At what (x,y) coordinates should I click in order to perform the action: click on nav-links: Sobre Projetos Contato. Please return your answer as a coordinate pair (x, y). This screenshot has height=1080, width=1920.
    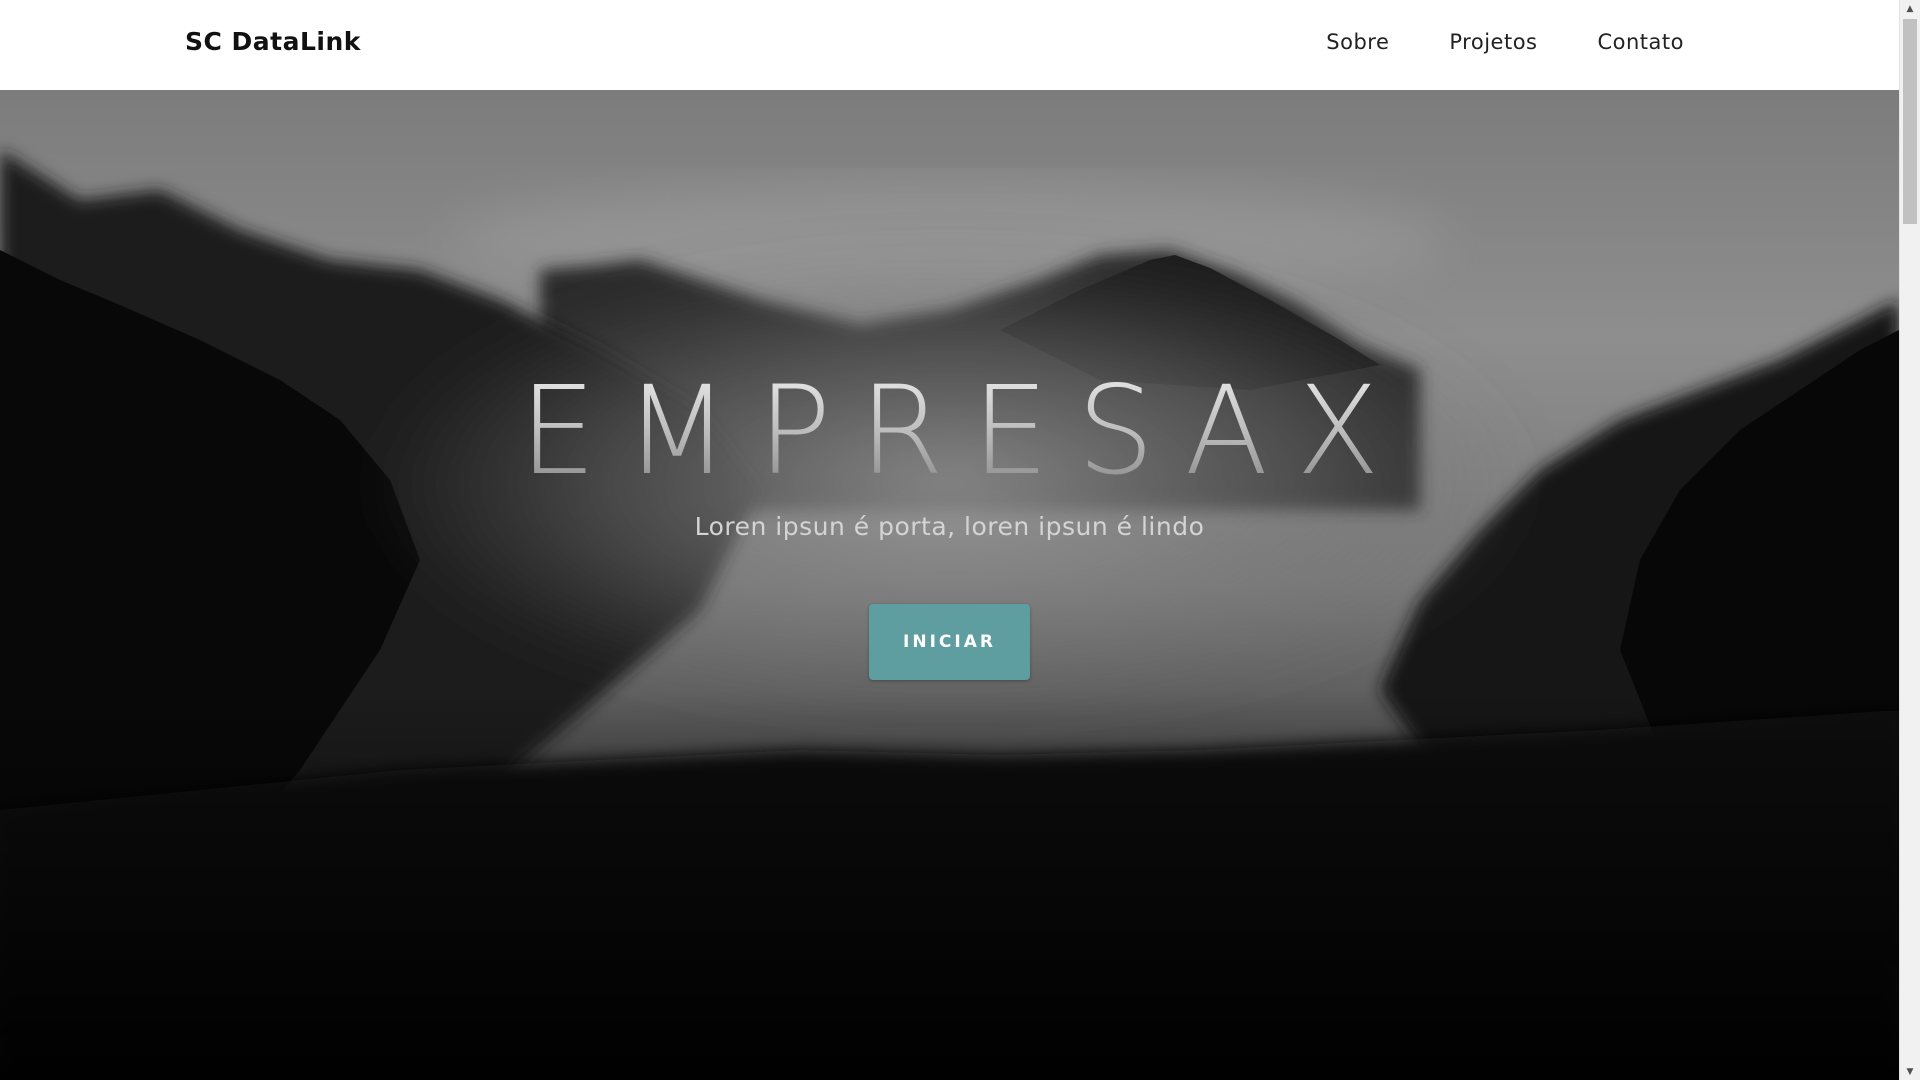
    Looking at the image, I should click on (1505, 42).